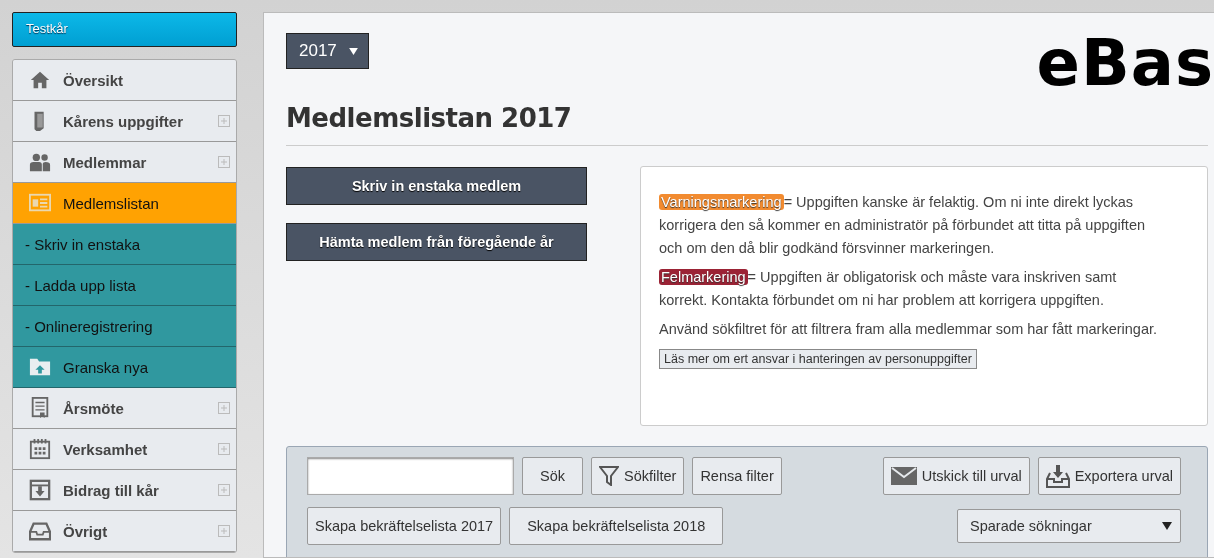  What do you see at coordinates (124, 367) in the screenshot?
I see `sidebar-item: Granska nya` at bounding box center [124, 367].